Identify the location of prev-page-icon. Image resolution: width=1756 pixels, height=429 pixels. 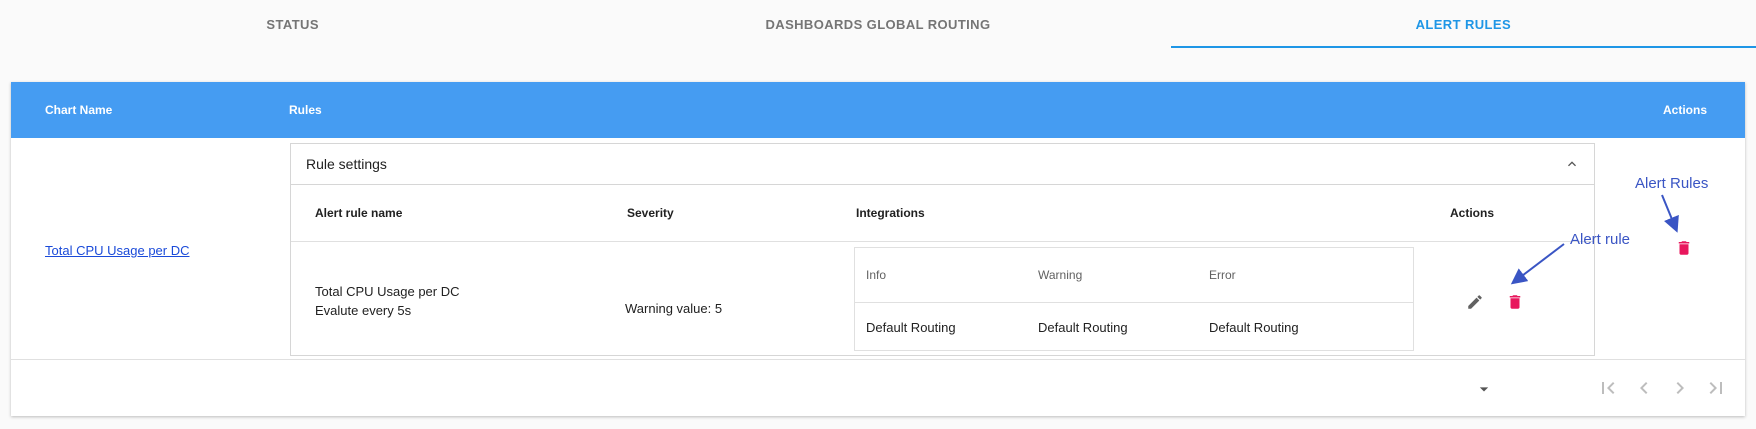
(1644, 388).